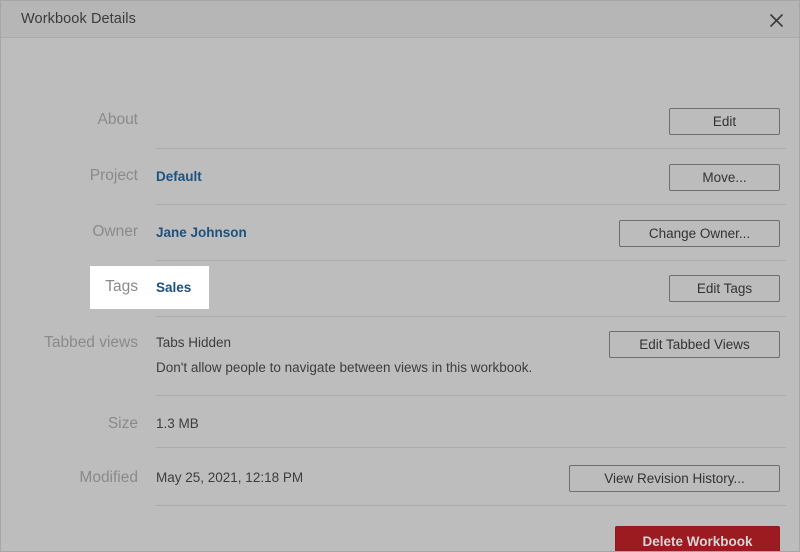  What do you see at coordinates (78, 19) in the screenshot?
I see `dialog-title: Workbook Details` at bounding box center [78, 19].